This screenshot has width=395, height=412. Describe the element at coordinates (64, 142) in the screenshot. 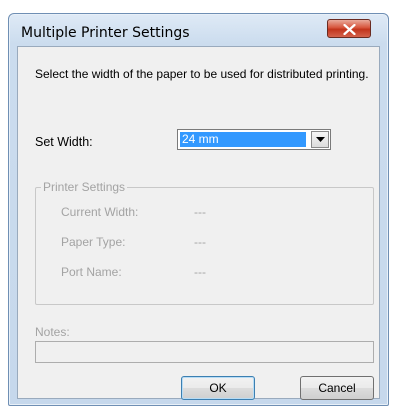

I see `set-width-label: Set Width:` at that location.